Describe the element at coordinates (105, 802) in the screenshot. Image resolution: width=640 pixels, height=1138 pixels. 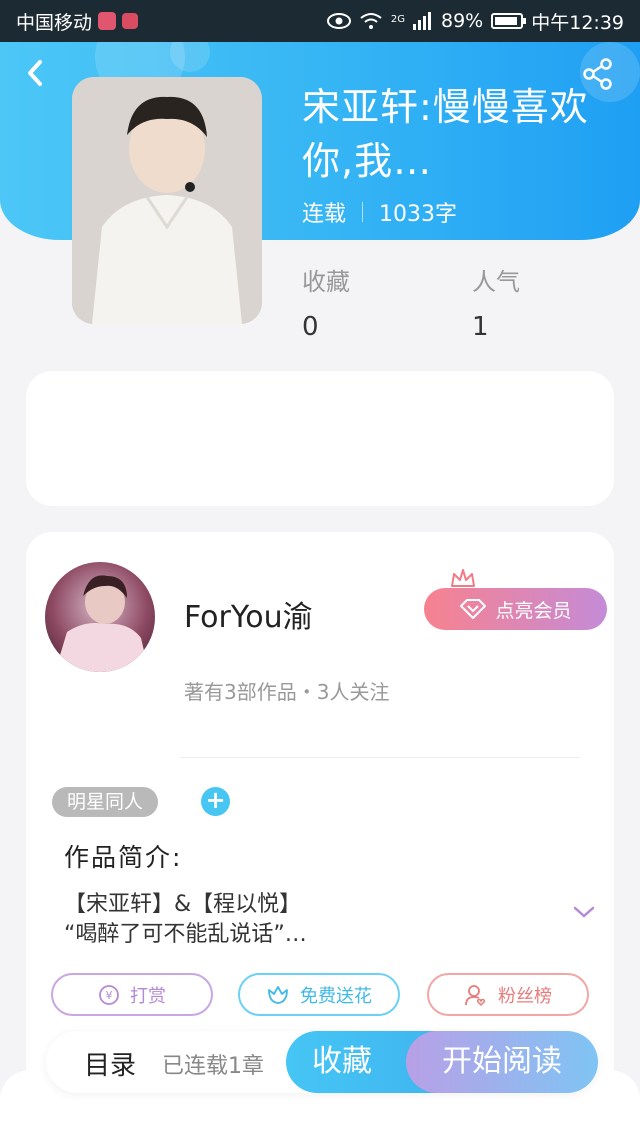
I see `genre-tag: 明星同人` at that location.